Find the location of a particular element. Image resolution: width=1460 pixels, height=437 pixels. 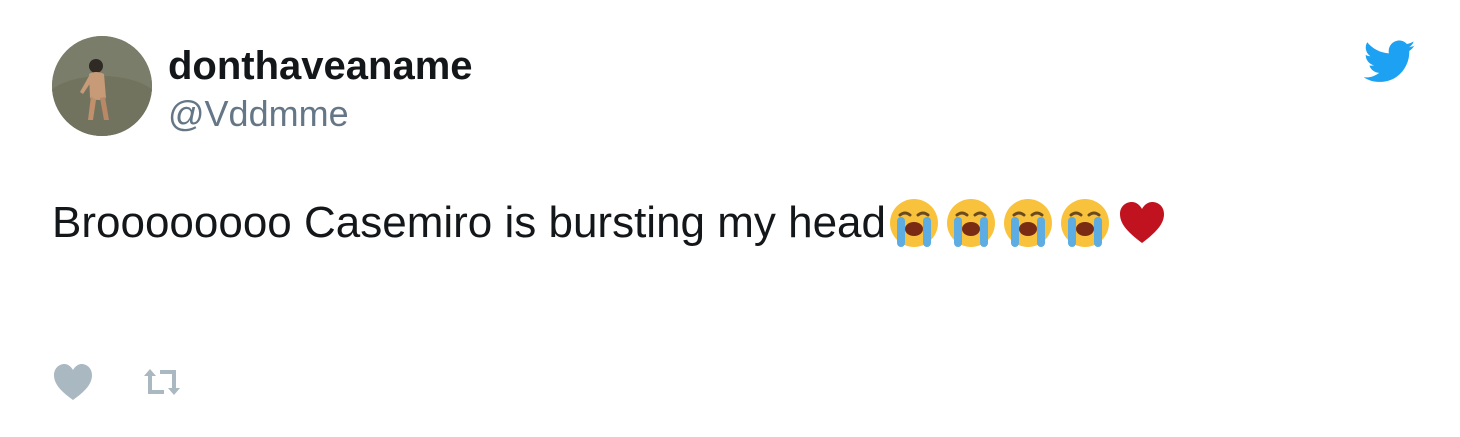

red-heart-icon is located at coordinates (1142, 222).